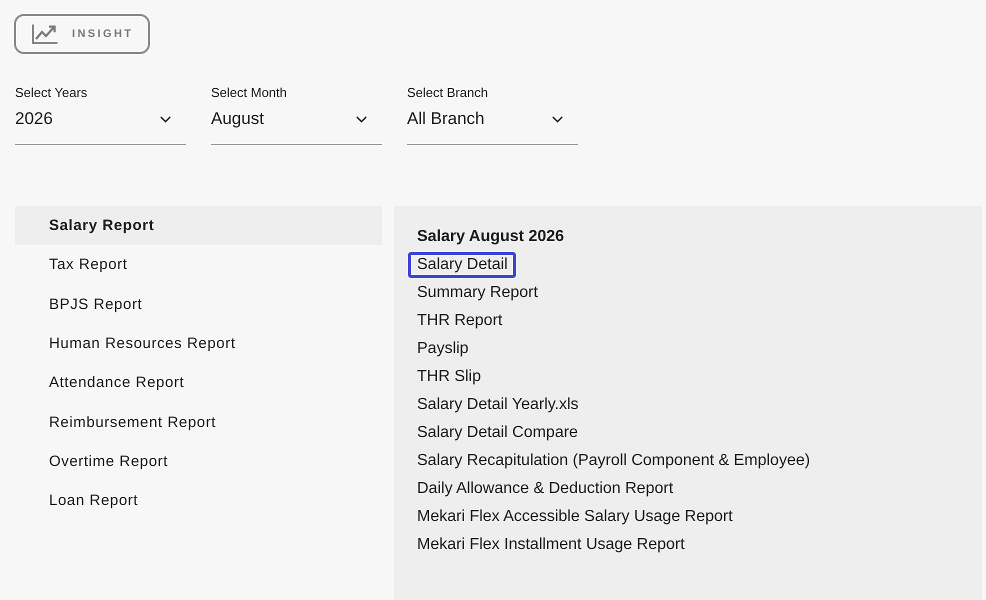  Describe the element at coordinates (497, 433) in the screenshot. I see `report-link: Salary Detail Compare` at that location.